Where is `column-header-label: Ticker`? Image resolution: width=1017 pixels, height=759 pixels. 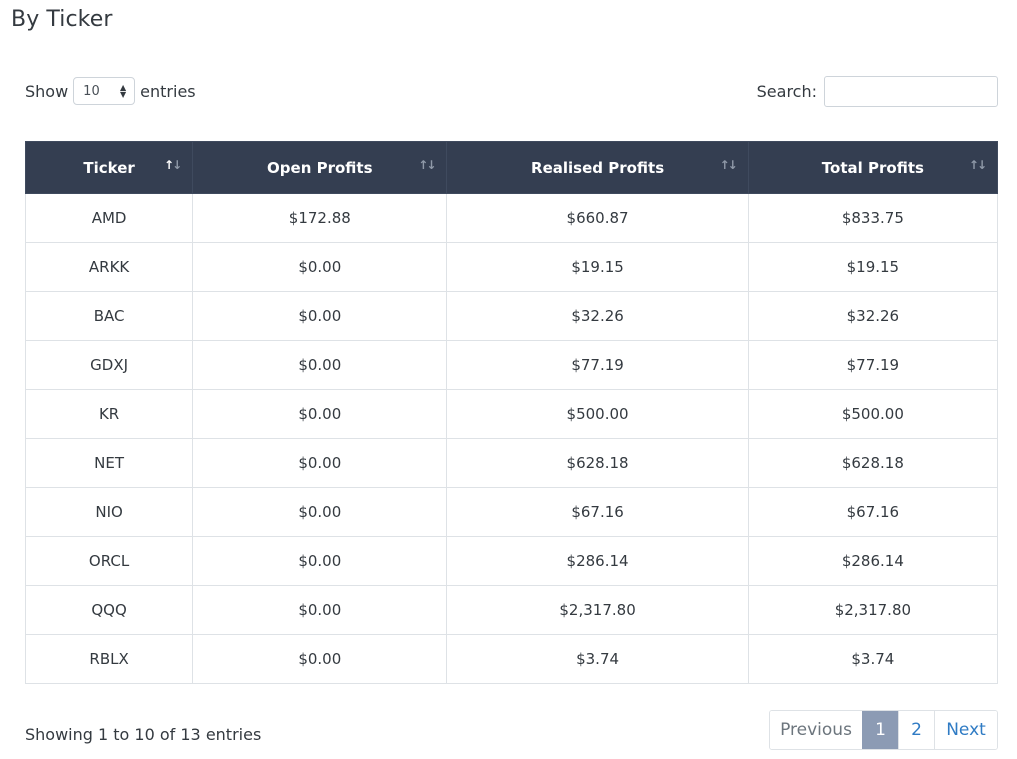 column-header-label: Ticker is located at coordinates (109, 167).